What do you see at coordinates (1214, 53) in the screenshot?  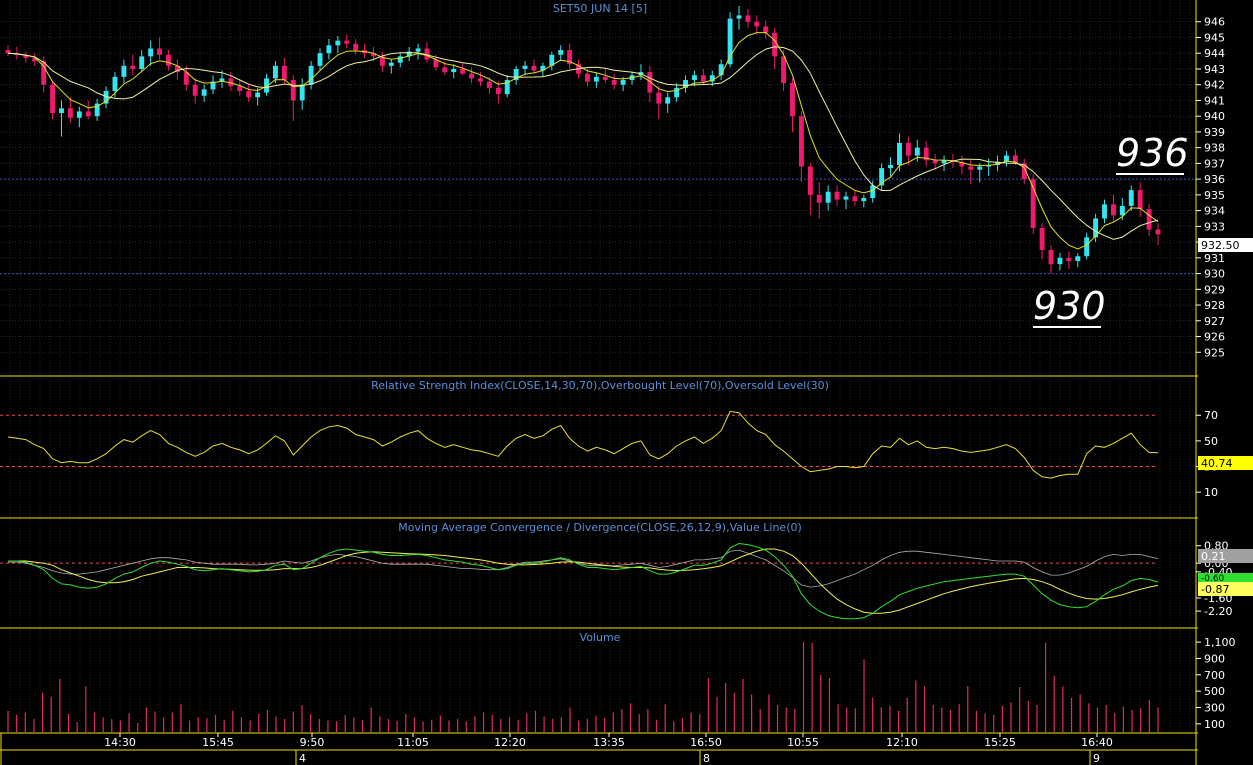 I see `price-axis-tick-label: 944` at bounding box center [1214, 53].